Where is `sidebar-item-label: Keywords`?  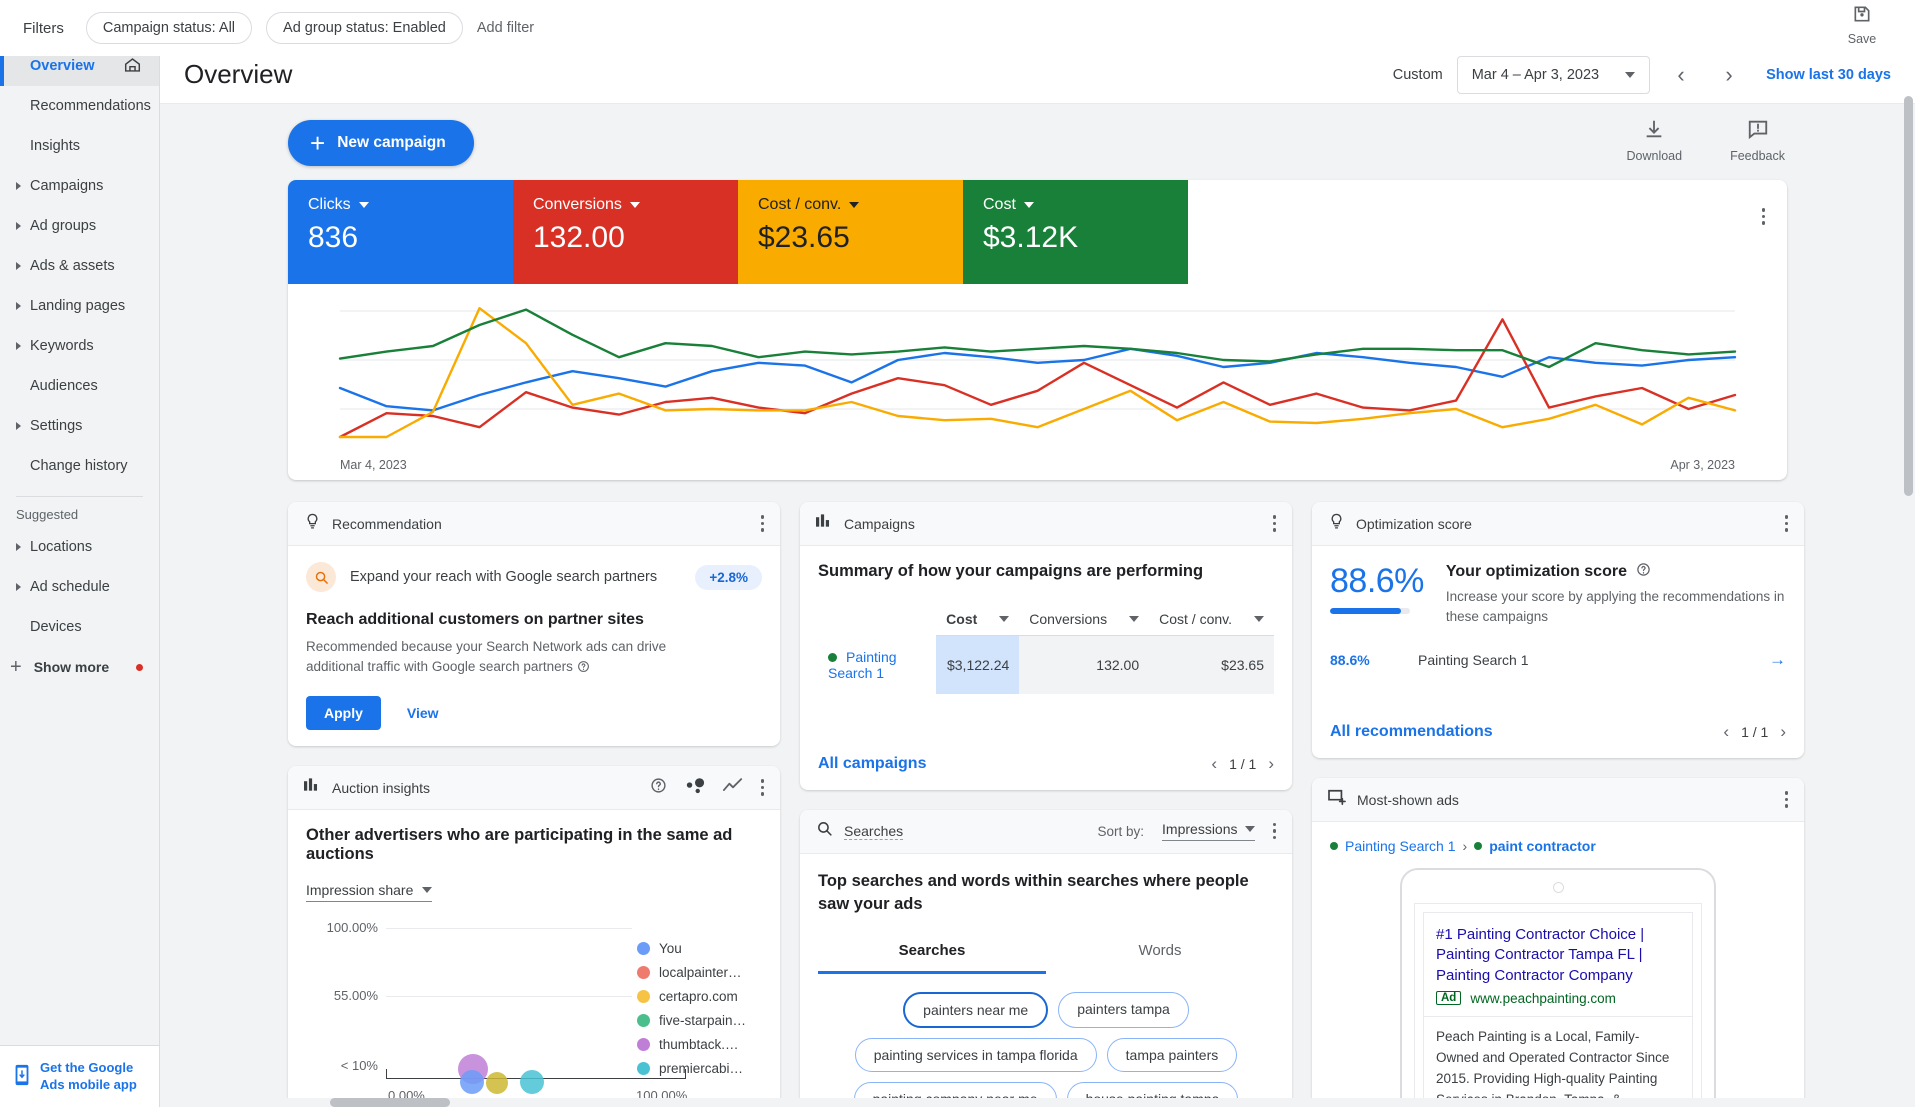 sidebar-item-label: Keywords is located at coordinates (62, 346).